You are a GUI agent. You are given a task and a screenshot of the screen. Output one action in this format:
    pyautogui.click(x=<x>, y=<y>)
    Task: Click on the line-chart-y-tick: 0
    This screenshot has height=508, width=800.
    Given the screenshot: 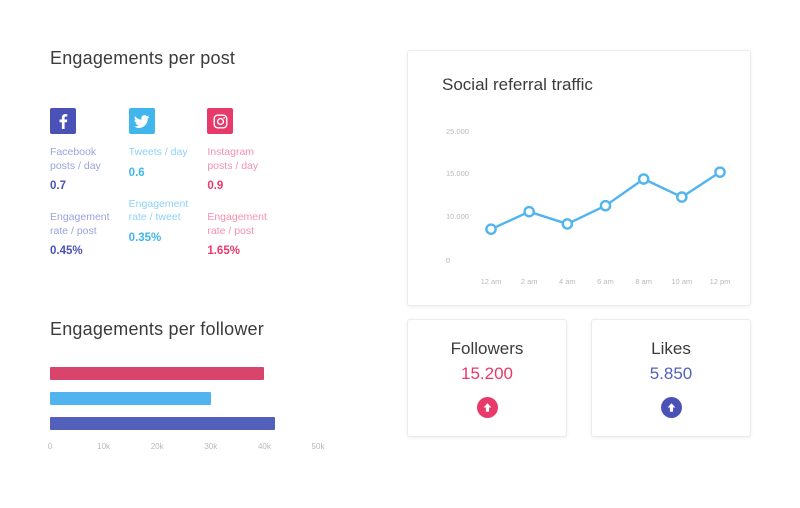 What is the action you would take?
    pyautogui.click(x=448, y=260)
    